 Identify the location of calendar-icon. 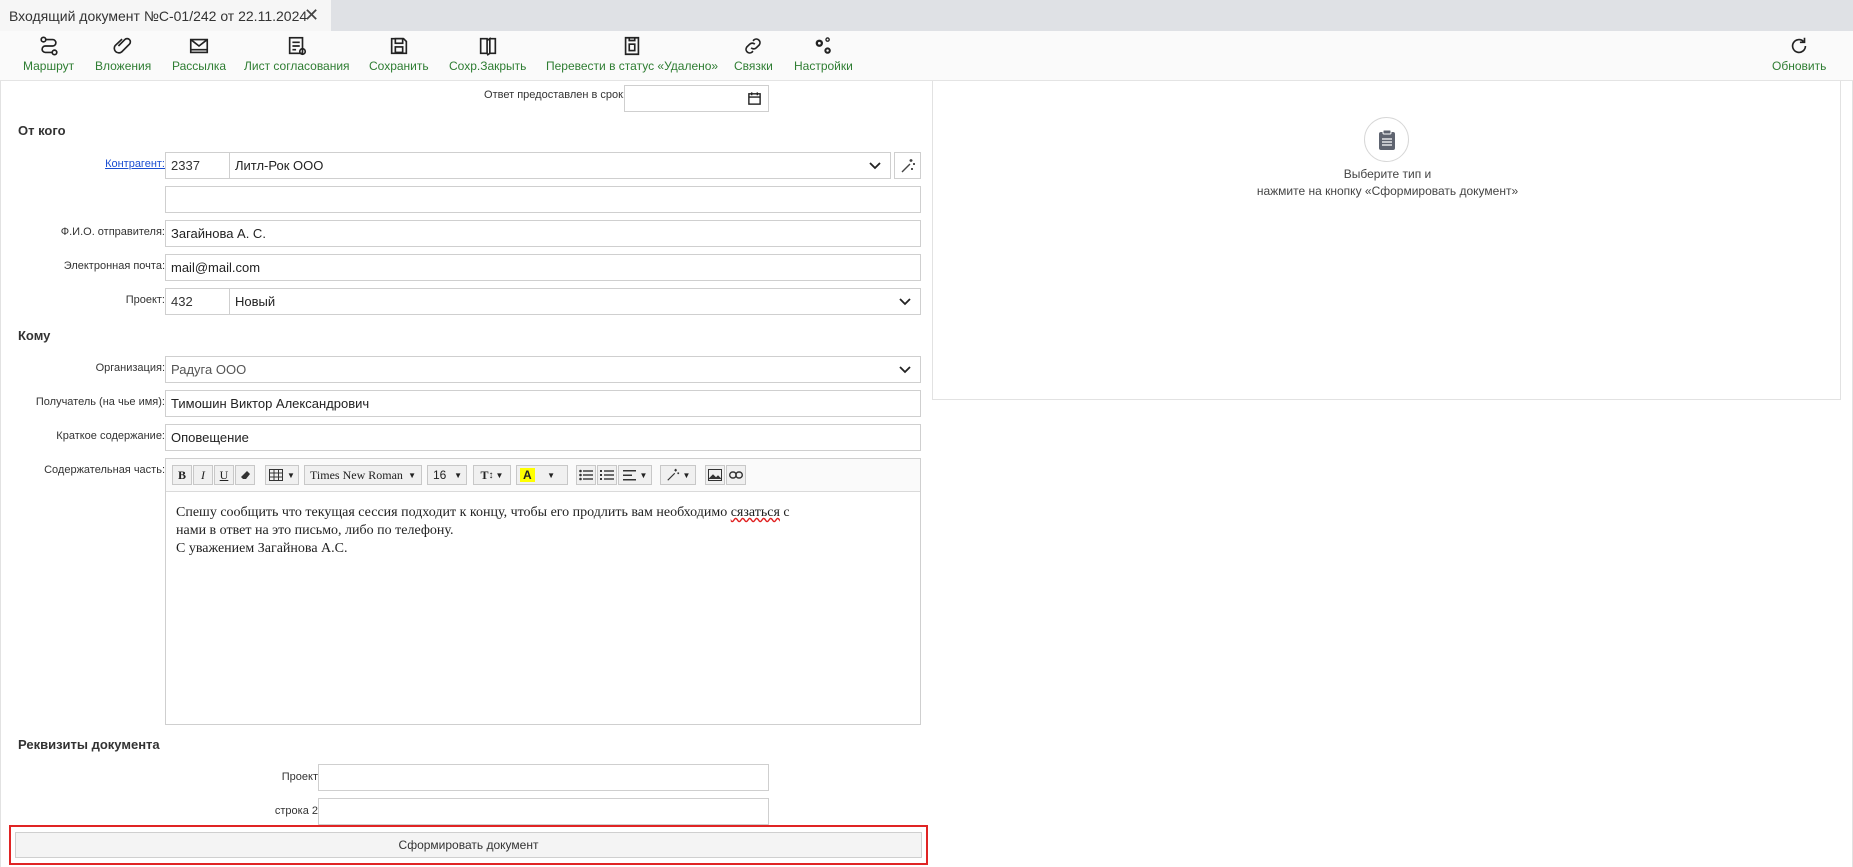
(754, 98).